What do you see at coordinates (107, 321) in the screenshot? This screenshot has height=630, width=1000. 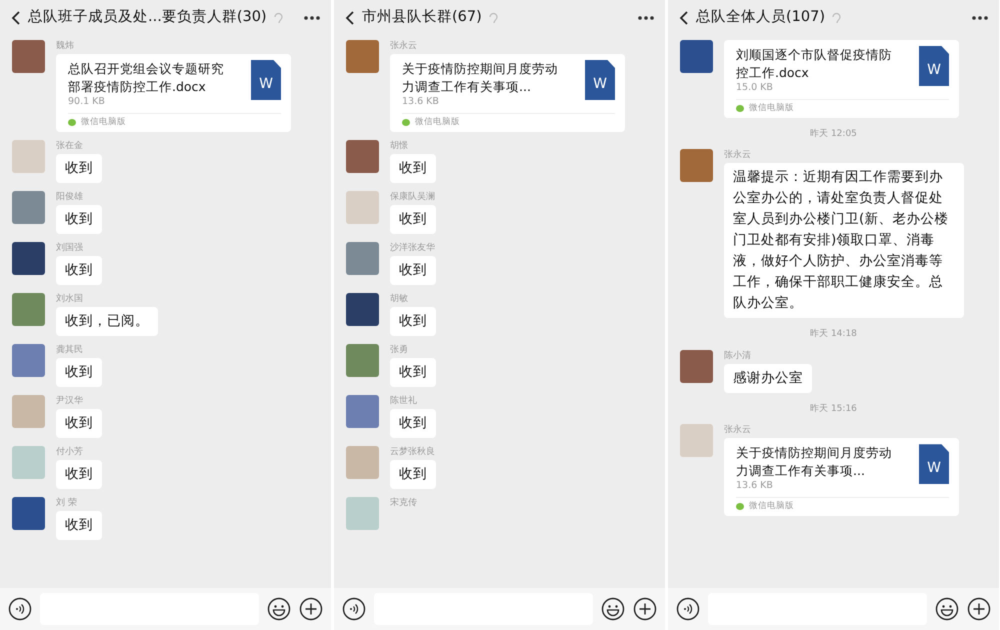 I see `message-bubble: 收到，已阅。` at bounding box center [107, 321].